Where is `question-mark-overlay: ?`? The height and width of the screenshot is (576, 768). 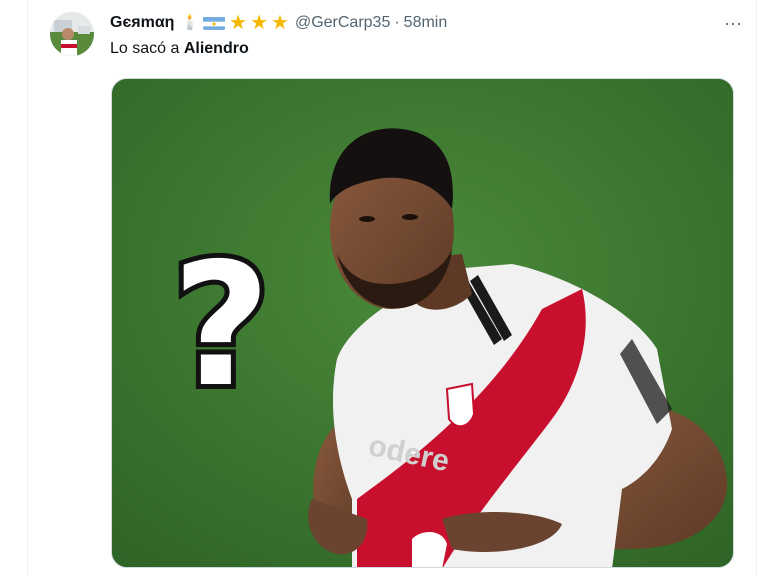 question-mark-overlay: ? is located at coordinates (221, 326).